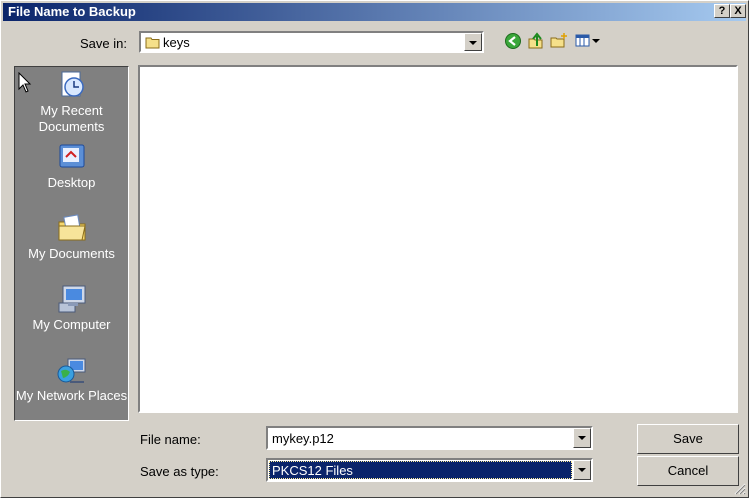  What do you see at coordinates (582, 470) in the screenshot?
I see `save-as-type-dropdown-button` at bounding box center [582, 470].